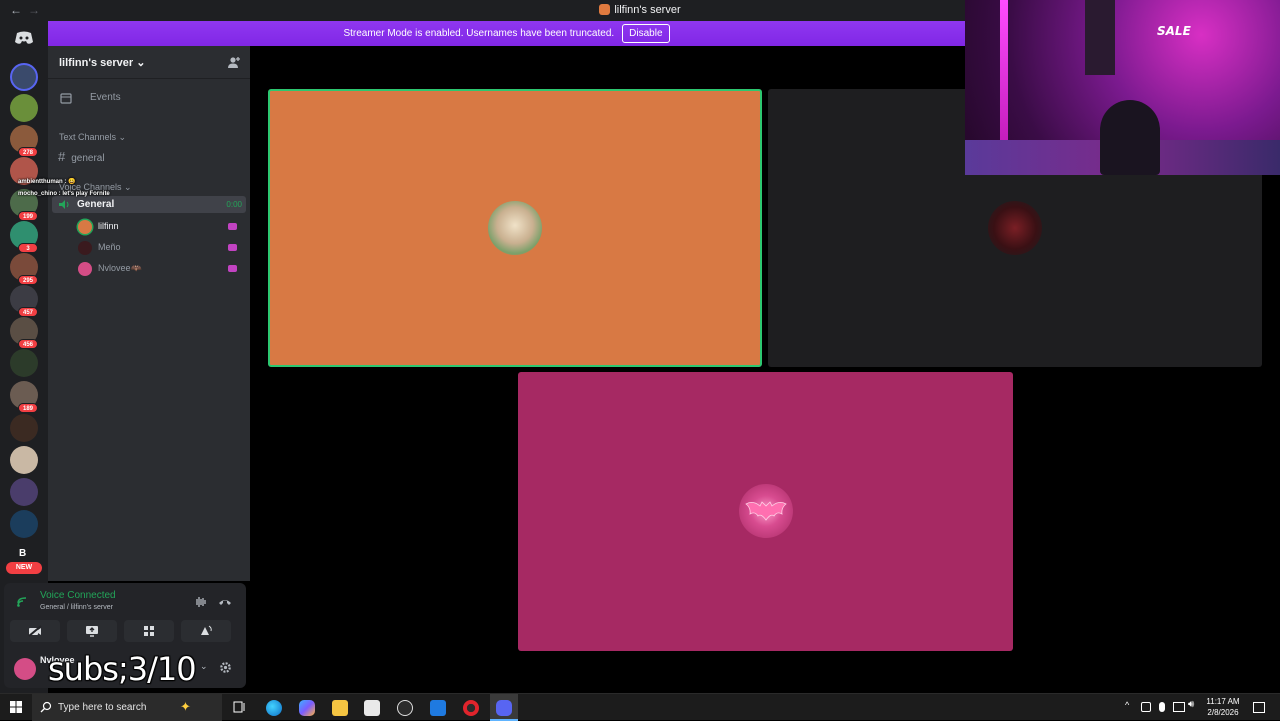 Image resolution: width=1280 pixels, height=721 pixels. I want to click on server-icon-b: B, so click(22, 553).